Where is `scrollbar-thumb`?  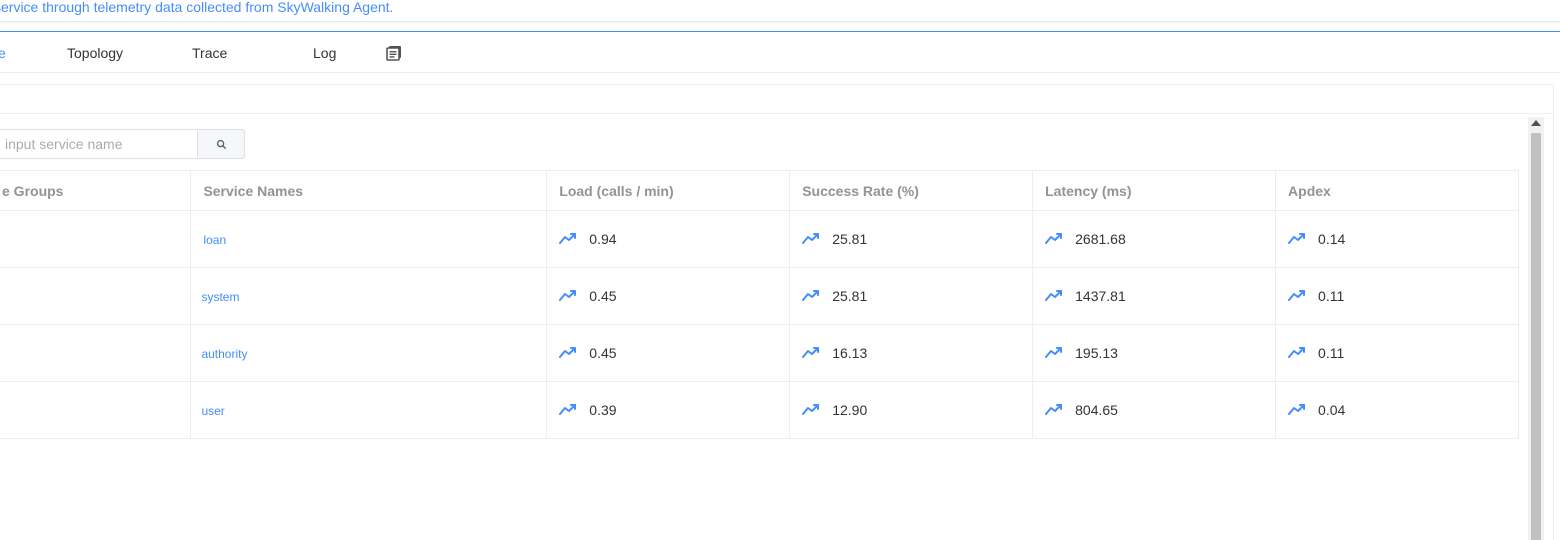
scrollbar-thumb is located at coordinates (1536, 336).